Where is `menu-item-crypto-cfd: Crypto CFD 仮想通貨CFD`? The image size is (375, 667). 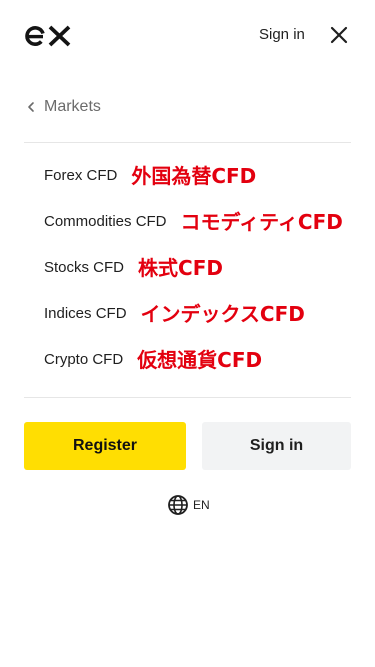
menu-item-crypto-cfd: Crypto CFD 仮想通貨CFD is located at coordinates (187, 360).